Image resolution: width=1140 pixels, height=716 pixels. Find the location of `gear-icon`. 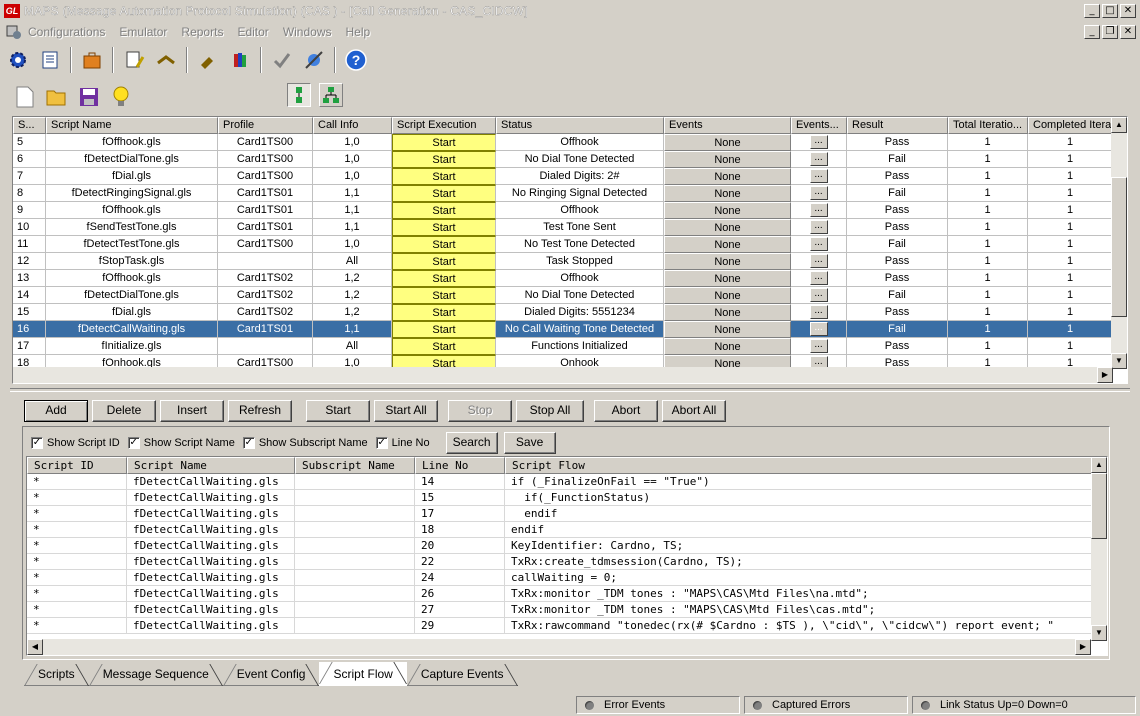

gear-icon is located at coordinates (18, 60).